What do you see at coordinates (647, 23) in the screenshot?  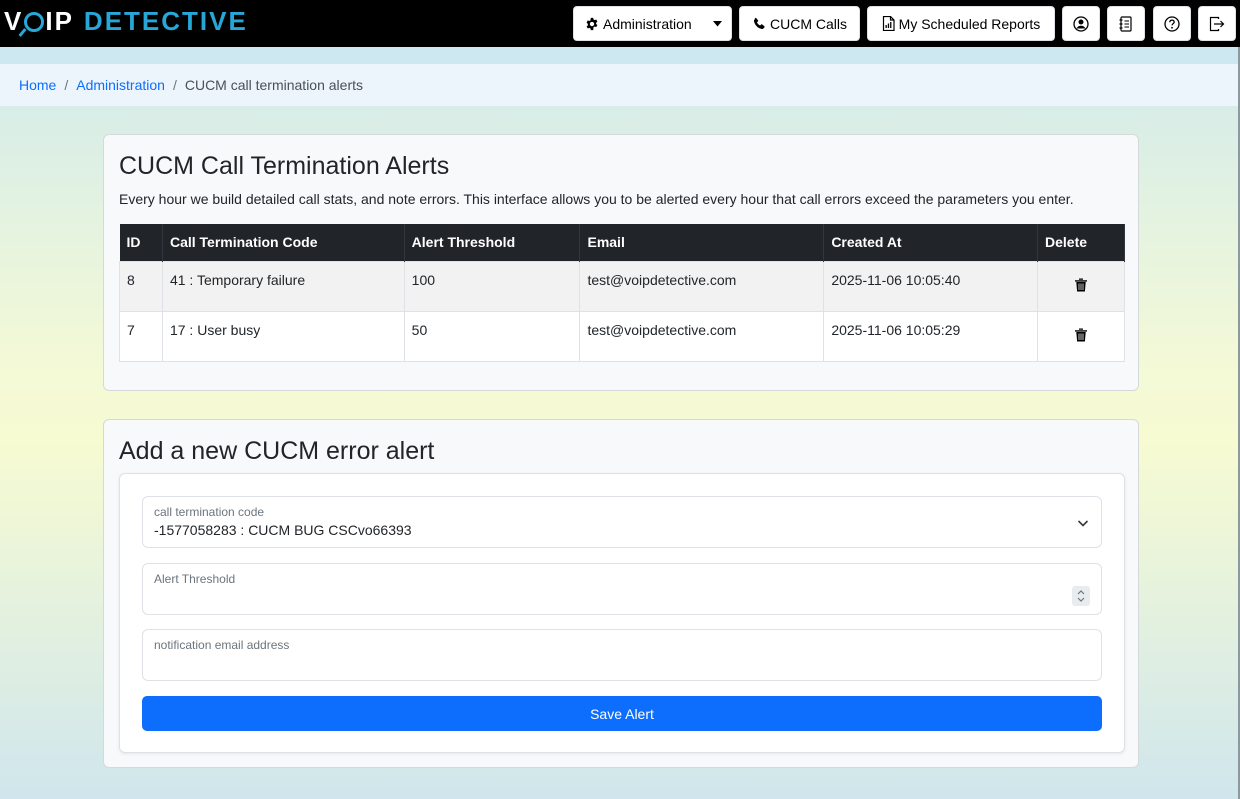 I see `administration-label: Administration` at bounding box center [647, 23].